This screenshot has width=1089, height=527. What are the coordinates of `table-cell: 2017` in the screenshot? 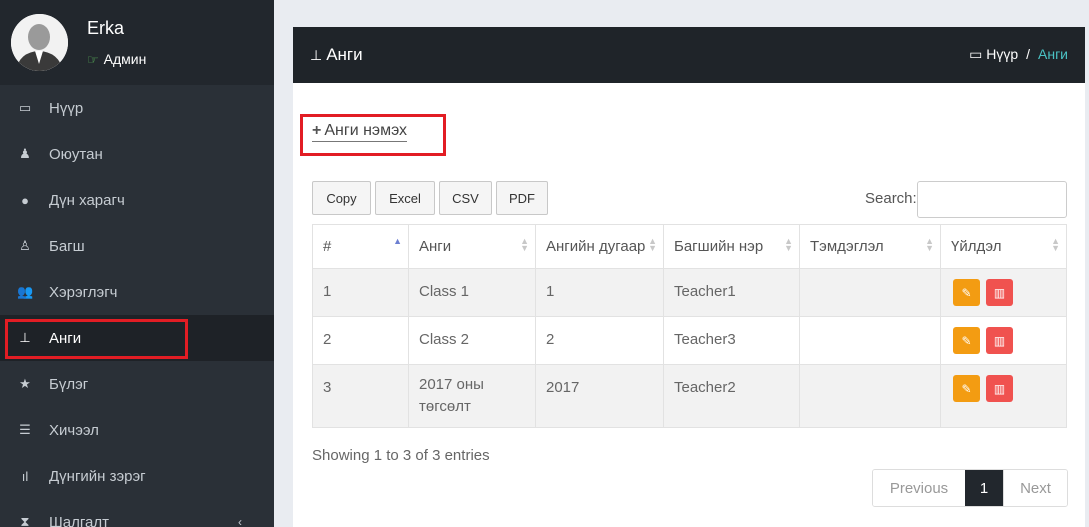 It's located at (599, 396).